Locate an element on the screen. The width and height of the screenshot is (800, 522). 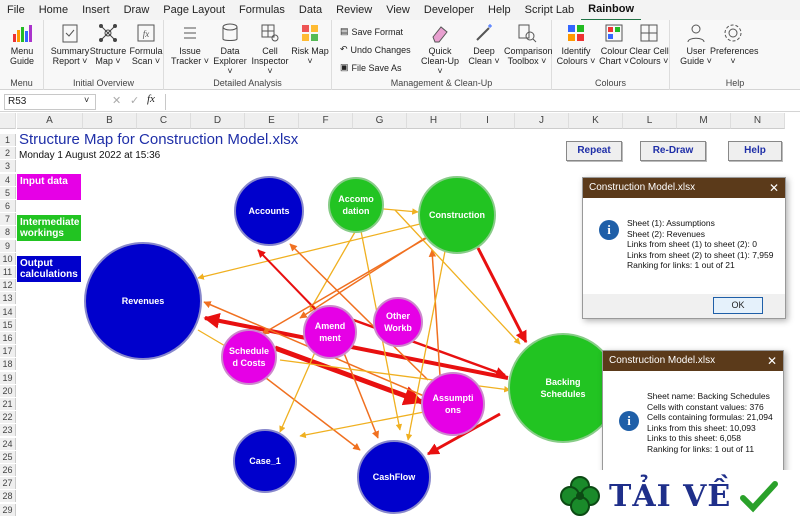
node-label: CashFlow is located at coordinates (395, 477).